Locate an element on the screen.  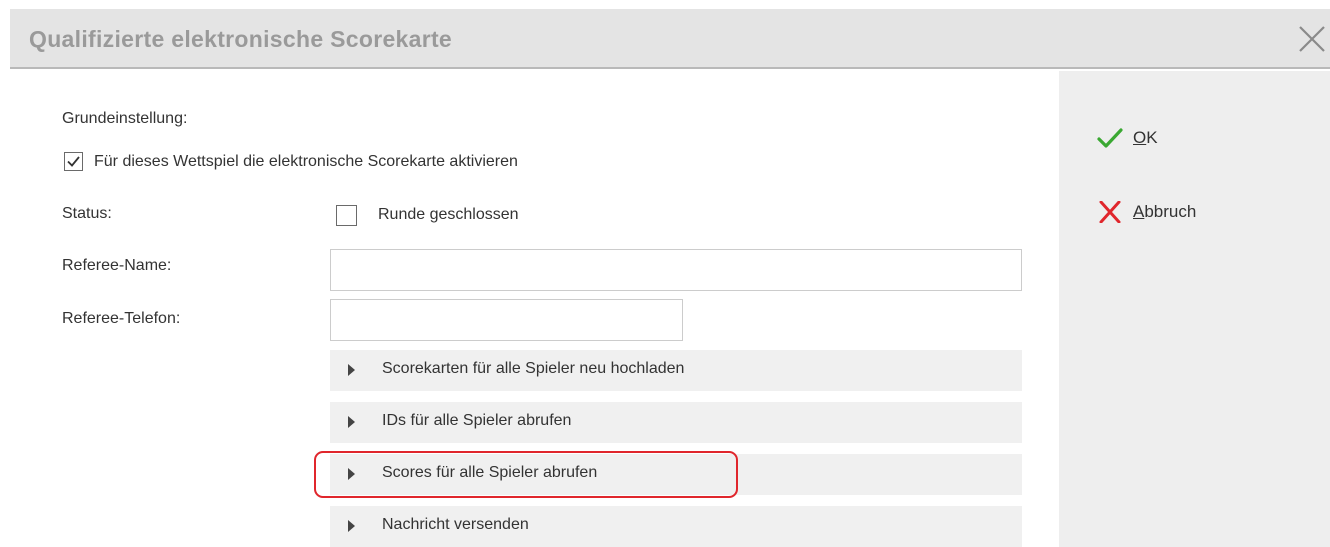
ok-button: OK is located at coordinates (1127, 138).